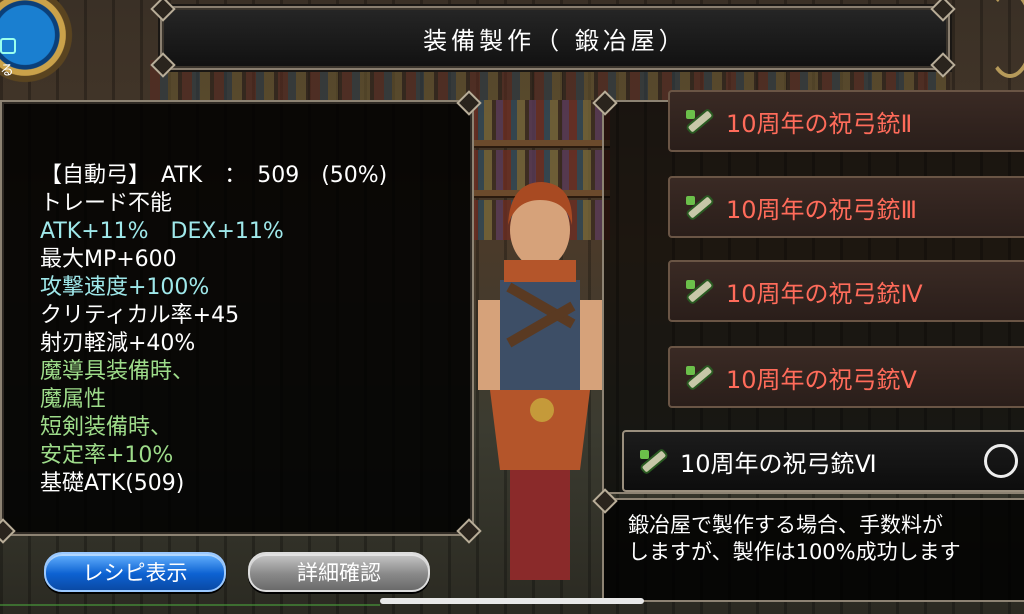 The width and height of the screenshot is (1024, 614). What do you see at coordinates (819, 123) in the screenshot?
I see `recipe-label: 10周年の祝弓銃Ⅱ` at bounding box center [819, 123].